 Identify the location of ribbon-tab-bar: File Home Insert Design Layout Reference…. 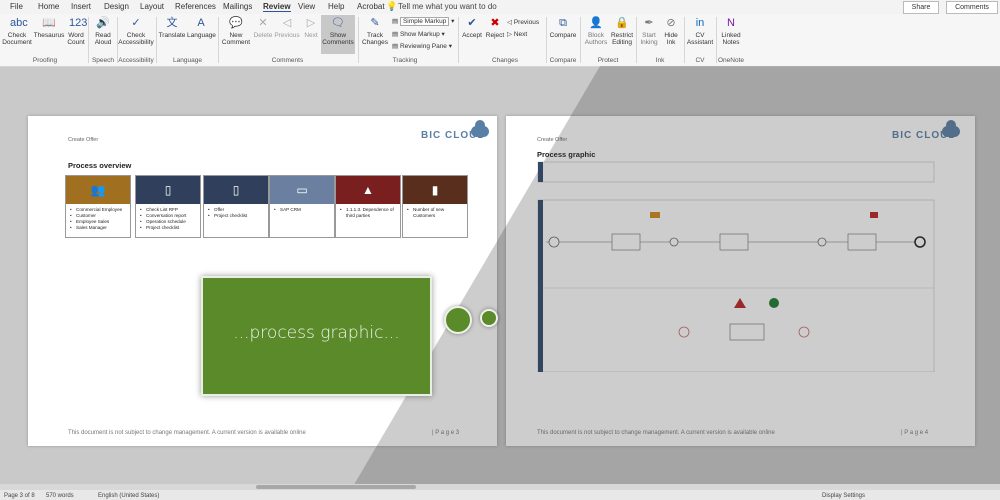
(500, 7).